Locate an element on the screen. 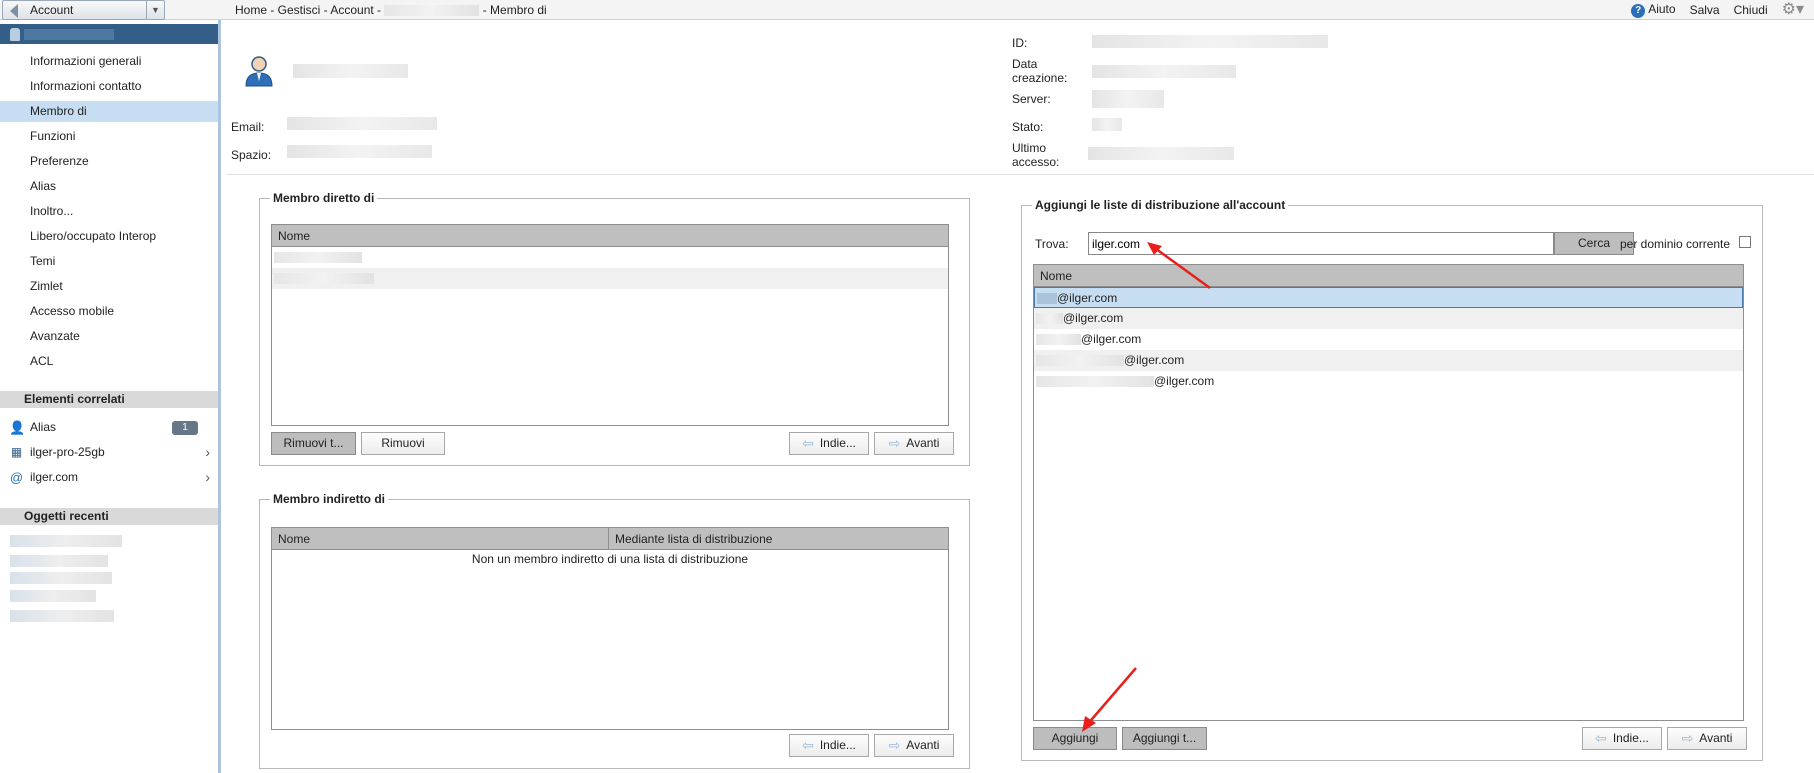 The width and height of the screenshot is (1814, 773). sidebar-item-alias: Alias is located at coordinates (109, 186).